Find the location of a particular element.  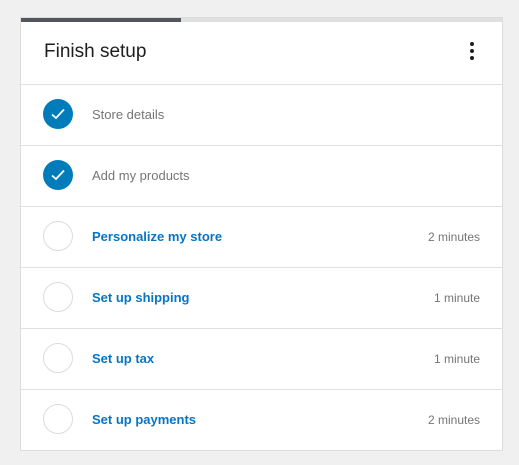

card-title: Finish setup is located at coordinates (95, 51).